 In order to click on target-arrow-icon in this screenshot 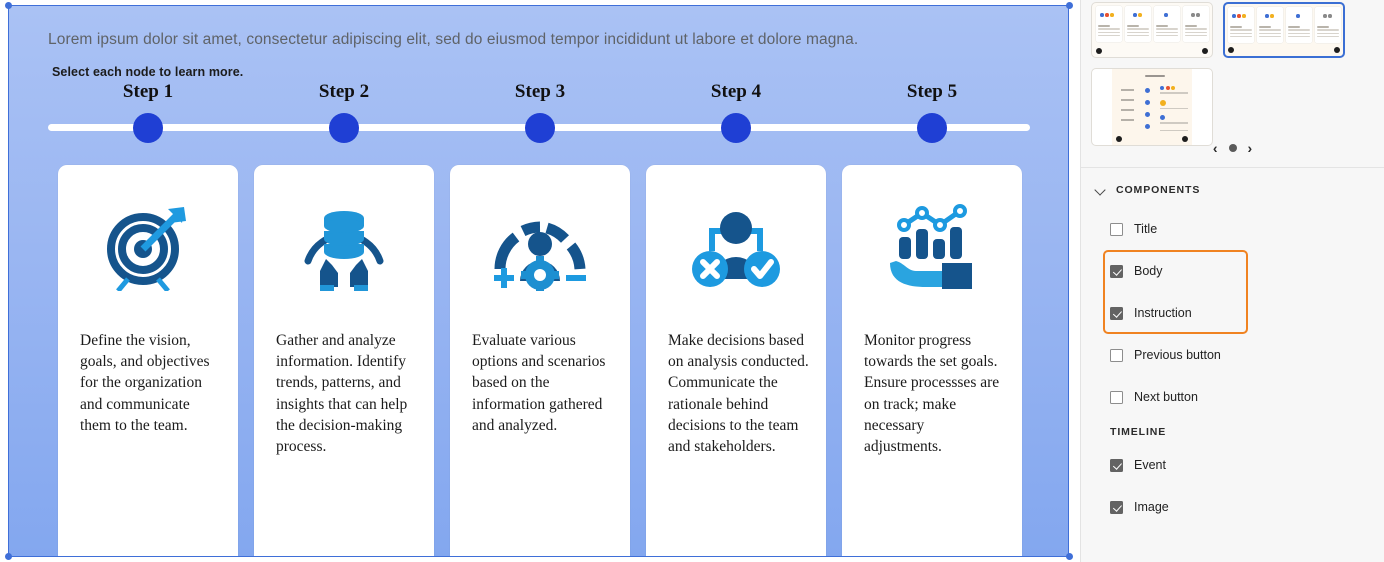, I will do `click(148, 245)`.